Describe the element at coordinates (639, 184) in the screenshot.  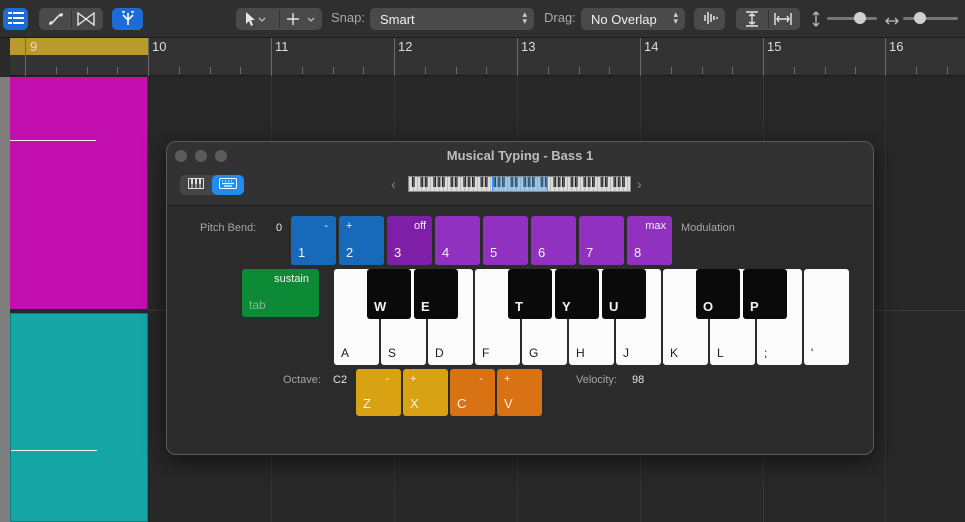
I see `octave-range-right-arrow-icon: ›` at that location.